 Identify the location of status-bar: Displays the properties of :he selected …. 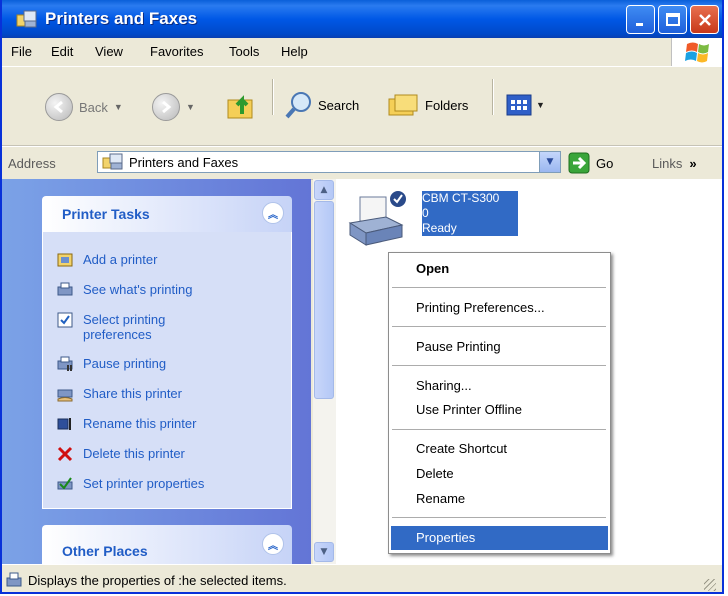
(362, 578).